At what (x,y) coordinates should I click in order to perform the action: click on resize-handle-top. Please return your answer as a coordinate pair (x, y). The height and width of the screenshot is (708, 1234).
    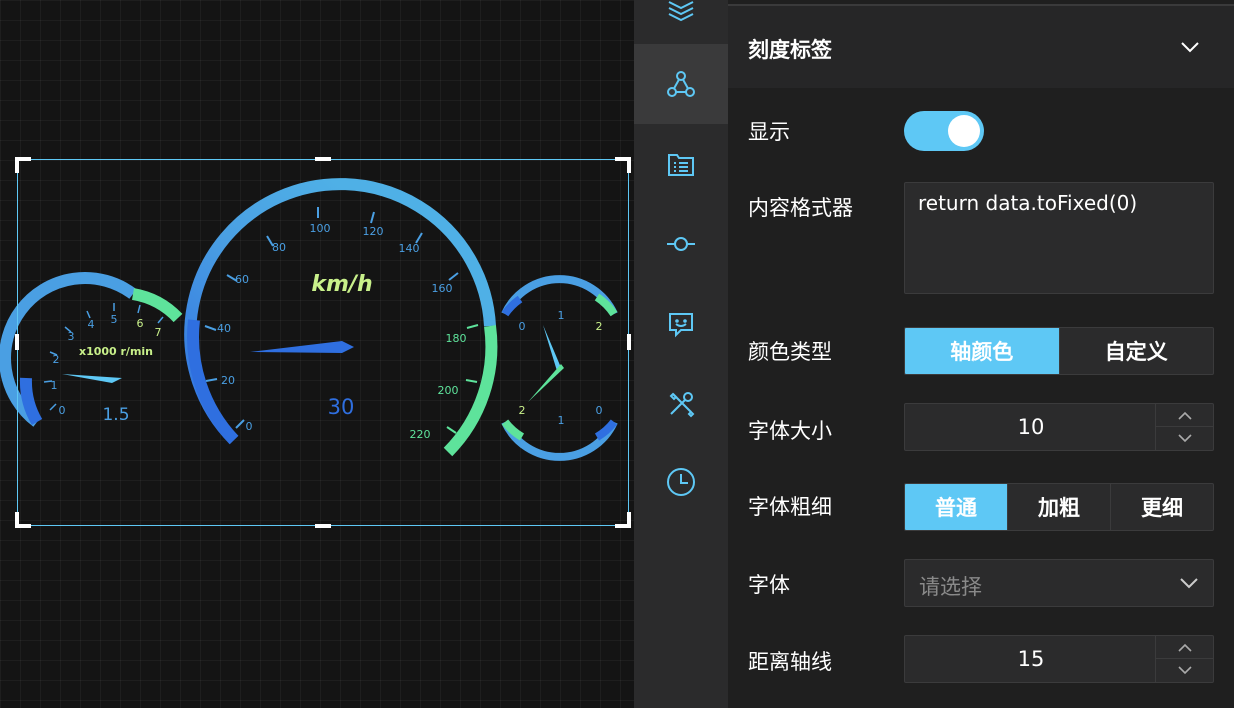
    Looking at the image, I should click on (323, 159).